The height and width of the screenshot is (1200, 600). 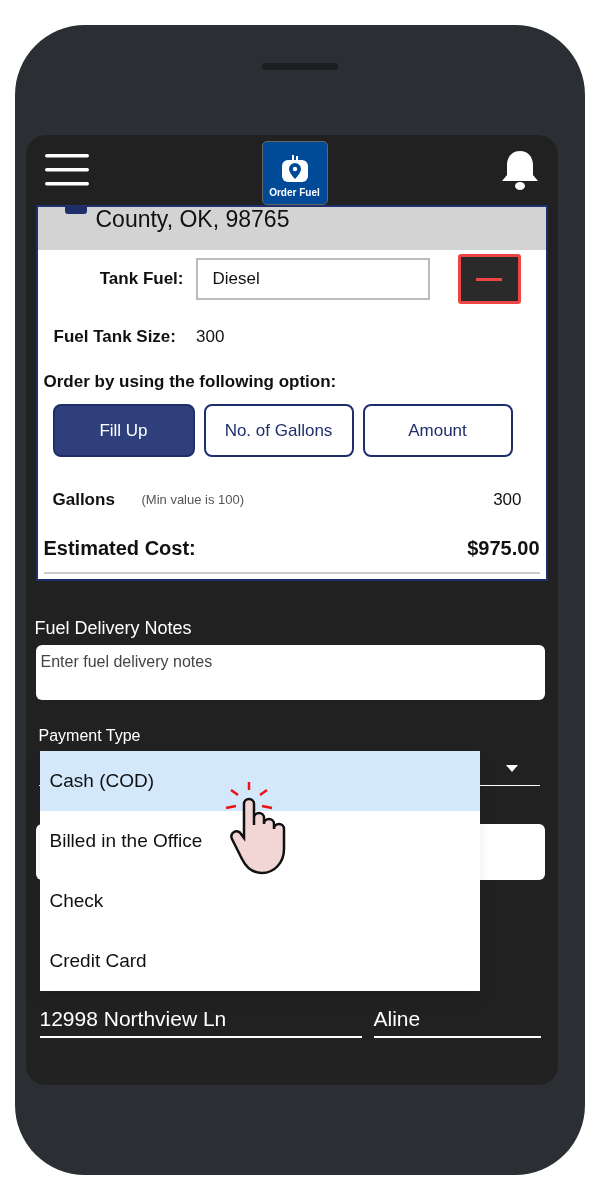 What do you see at coordinates (259, 901) in the screenshot?
I see `payment-option: Check` at bounding box center [259, 901].